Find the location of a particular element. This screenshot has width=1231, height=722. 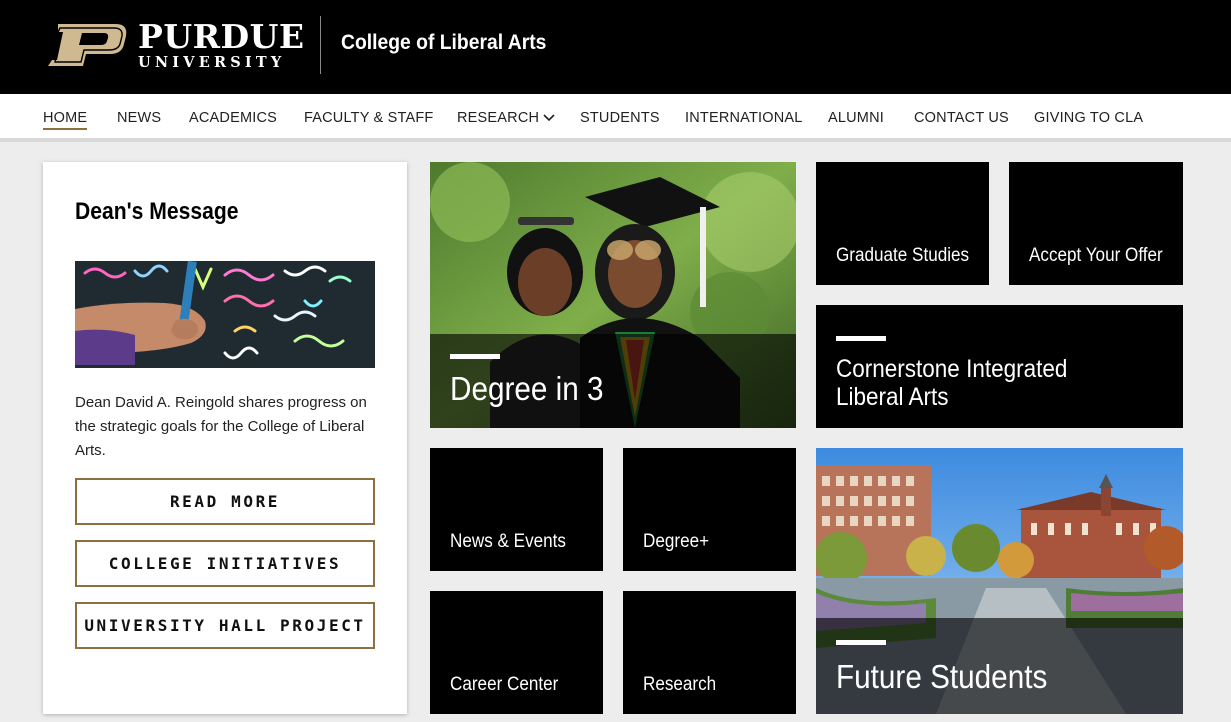

tile-news-events-label: News & Events is located at coordinates (508, 541).